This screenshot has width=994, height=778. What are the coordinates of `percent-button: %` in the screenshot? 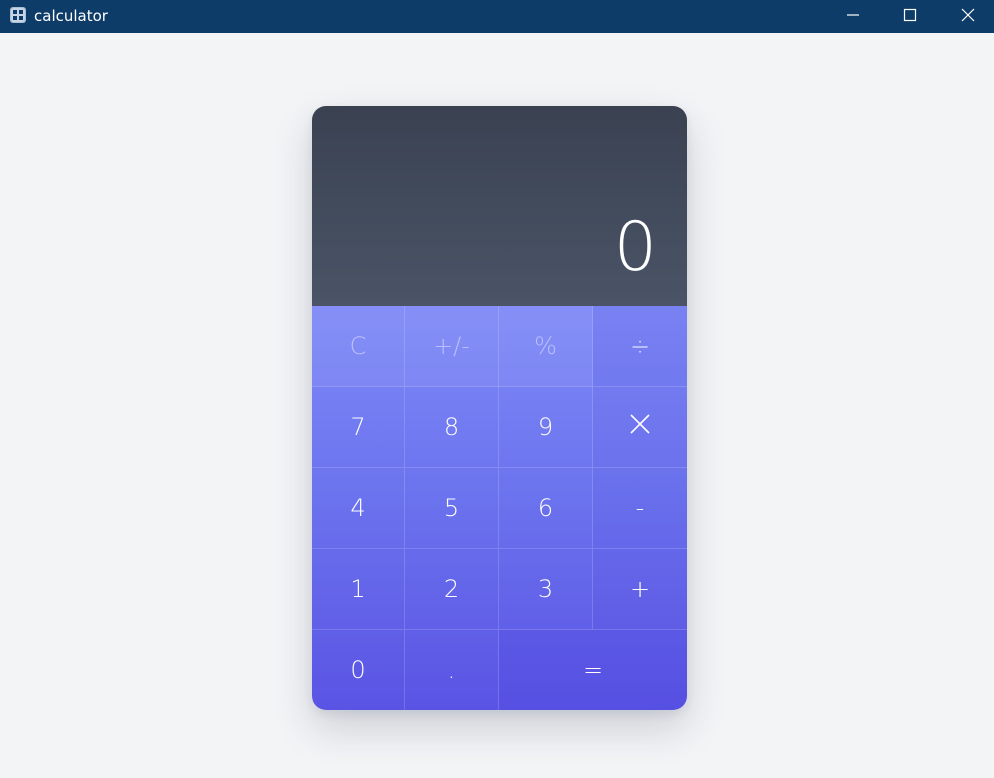 It's located at (546, 346).